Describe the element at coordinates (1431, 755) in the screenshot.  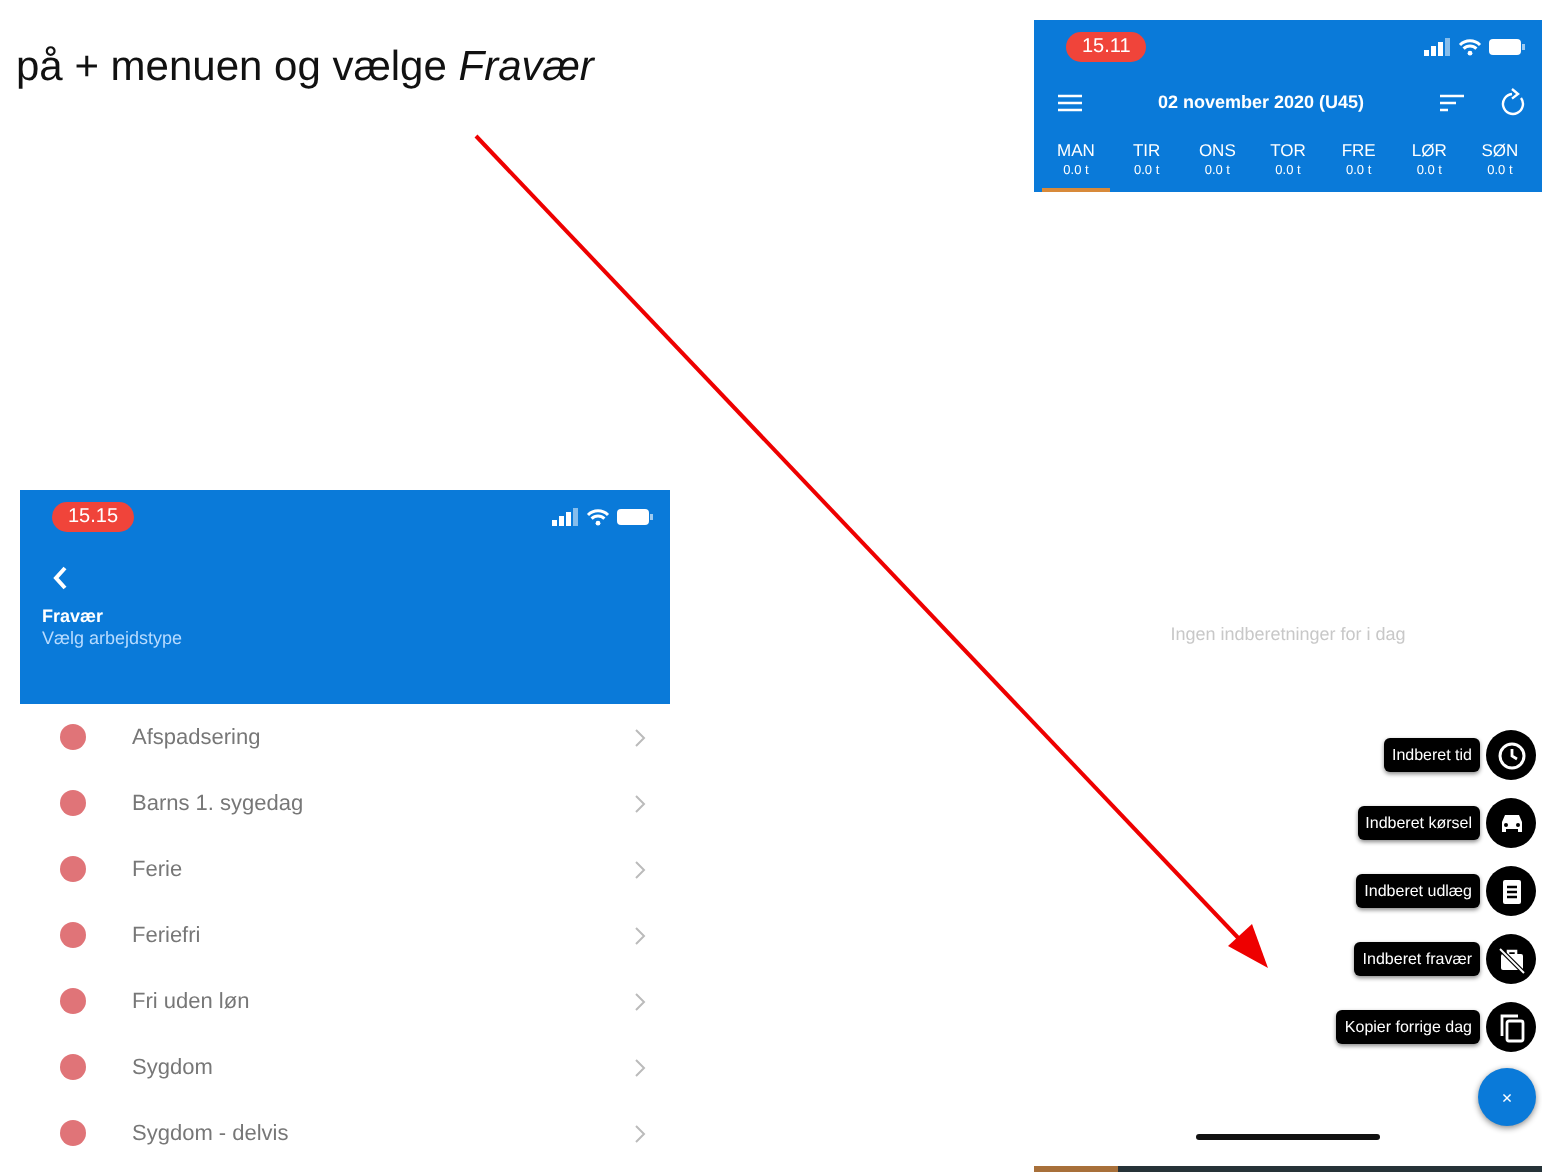
I see `action-label: Indberet tid` at that location.